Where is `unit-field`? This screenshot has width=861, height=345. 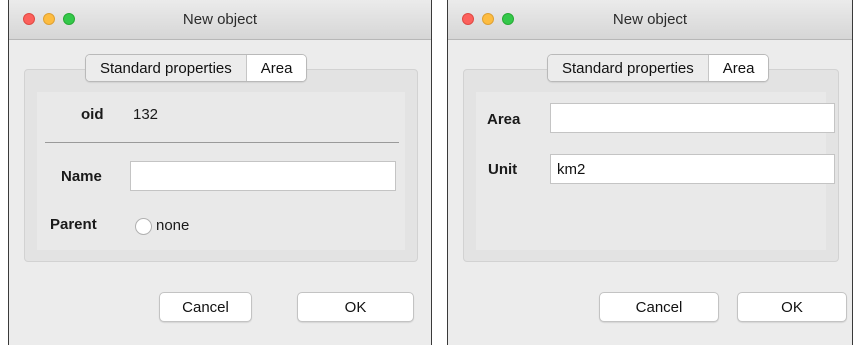
unit-field is located at coordinates (692, 169).